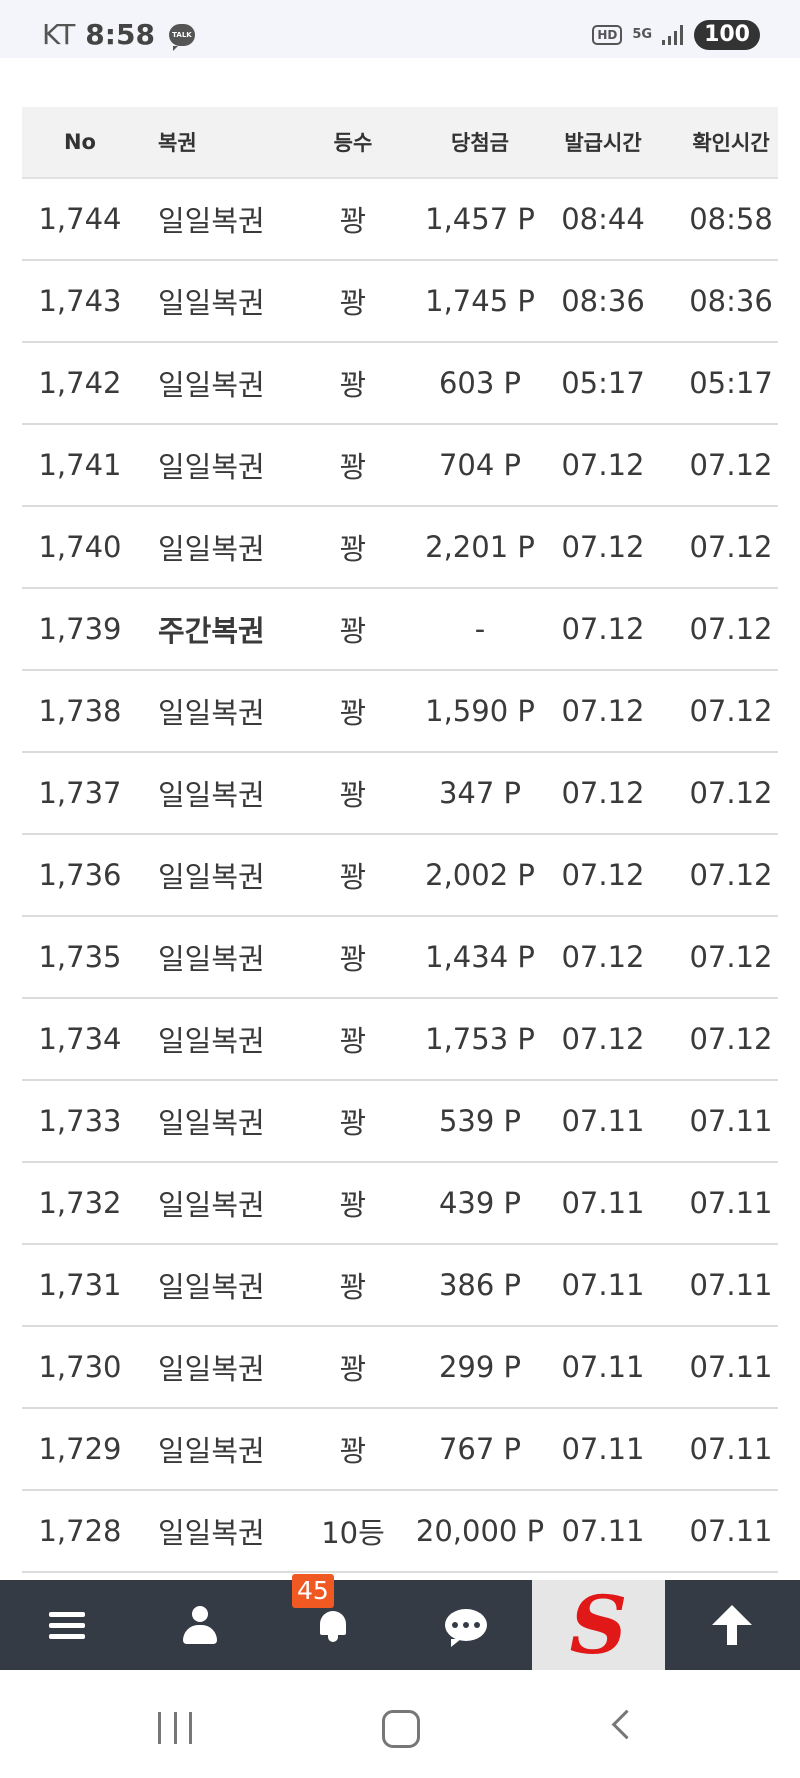 The width and height of the screenshot is (800, 1778). What do you see at coordinates (626, 1724) in the screenshot?
I see `back-icon` at bounding box center [626, 1724].